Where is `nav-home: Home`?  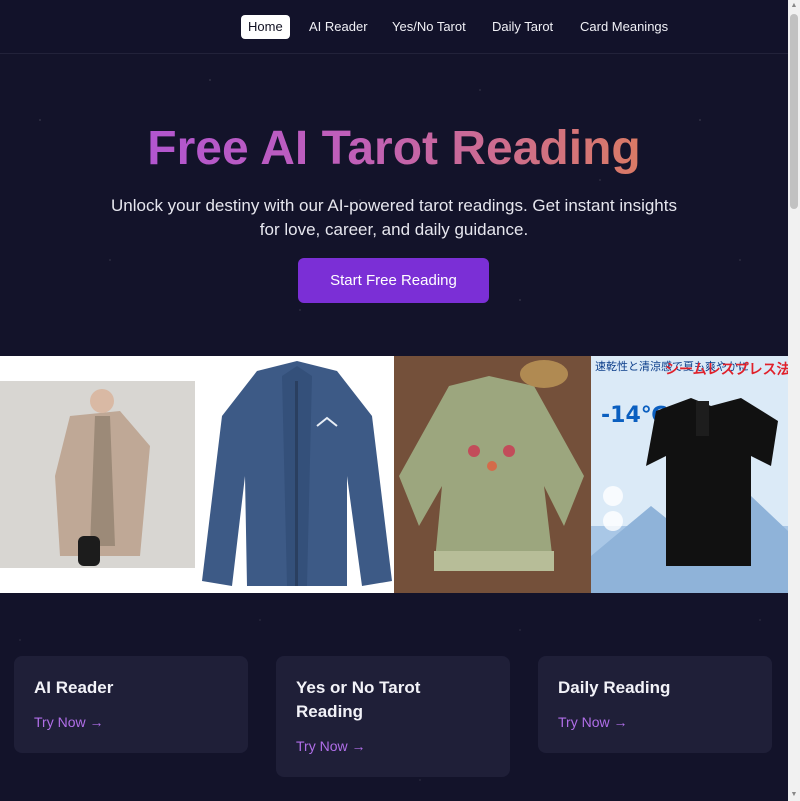
nav-home: Home is located at coordinates (265, 27).